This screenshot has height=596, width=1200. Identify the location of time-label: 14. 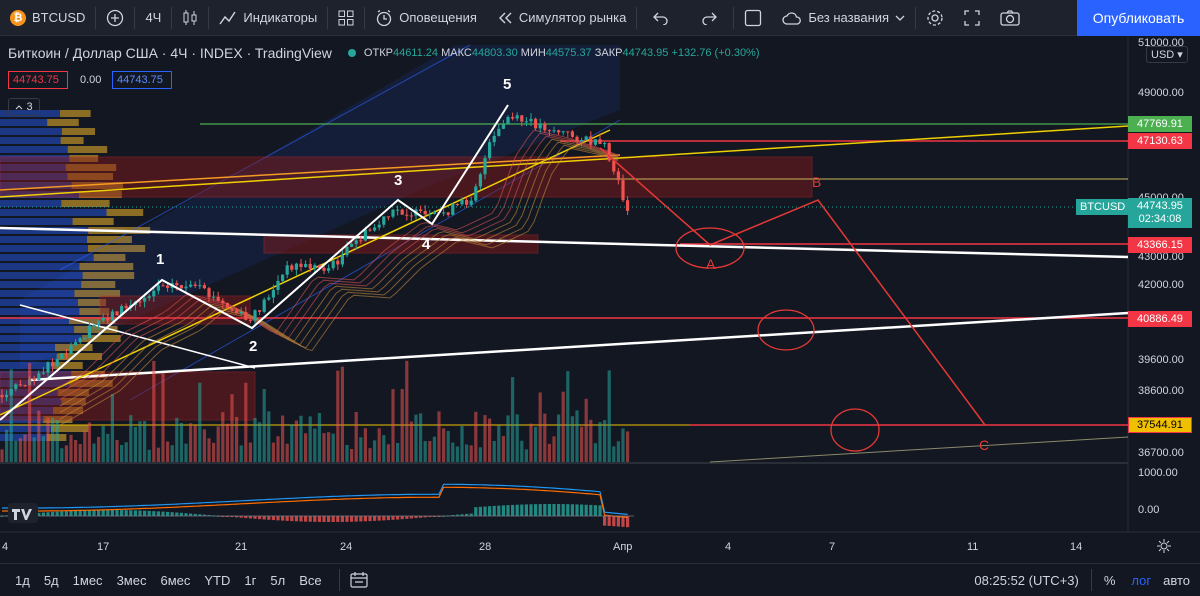
(1076, 547).